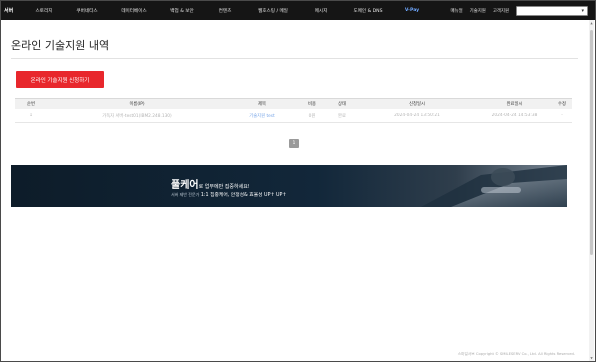 The image size is (596, 362). I want to click on banner-headline: 풀케어로 업무에만 집중하세요!, so click(210, 182).